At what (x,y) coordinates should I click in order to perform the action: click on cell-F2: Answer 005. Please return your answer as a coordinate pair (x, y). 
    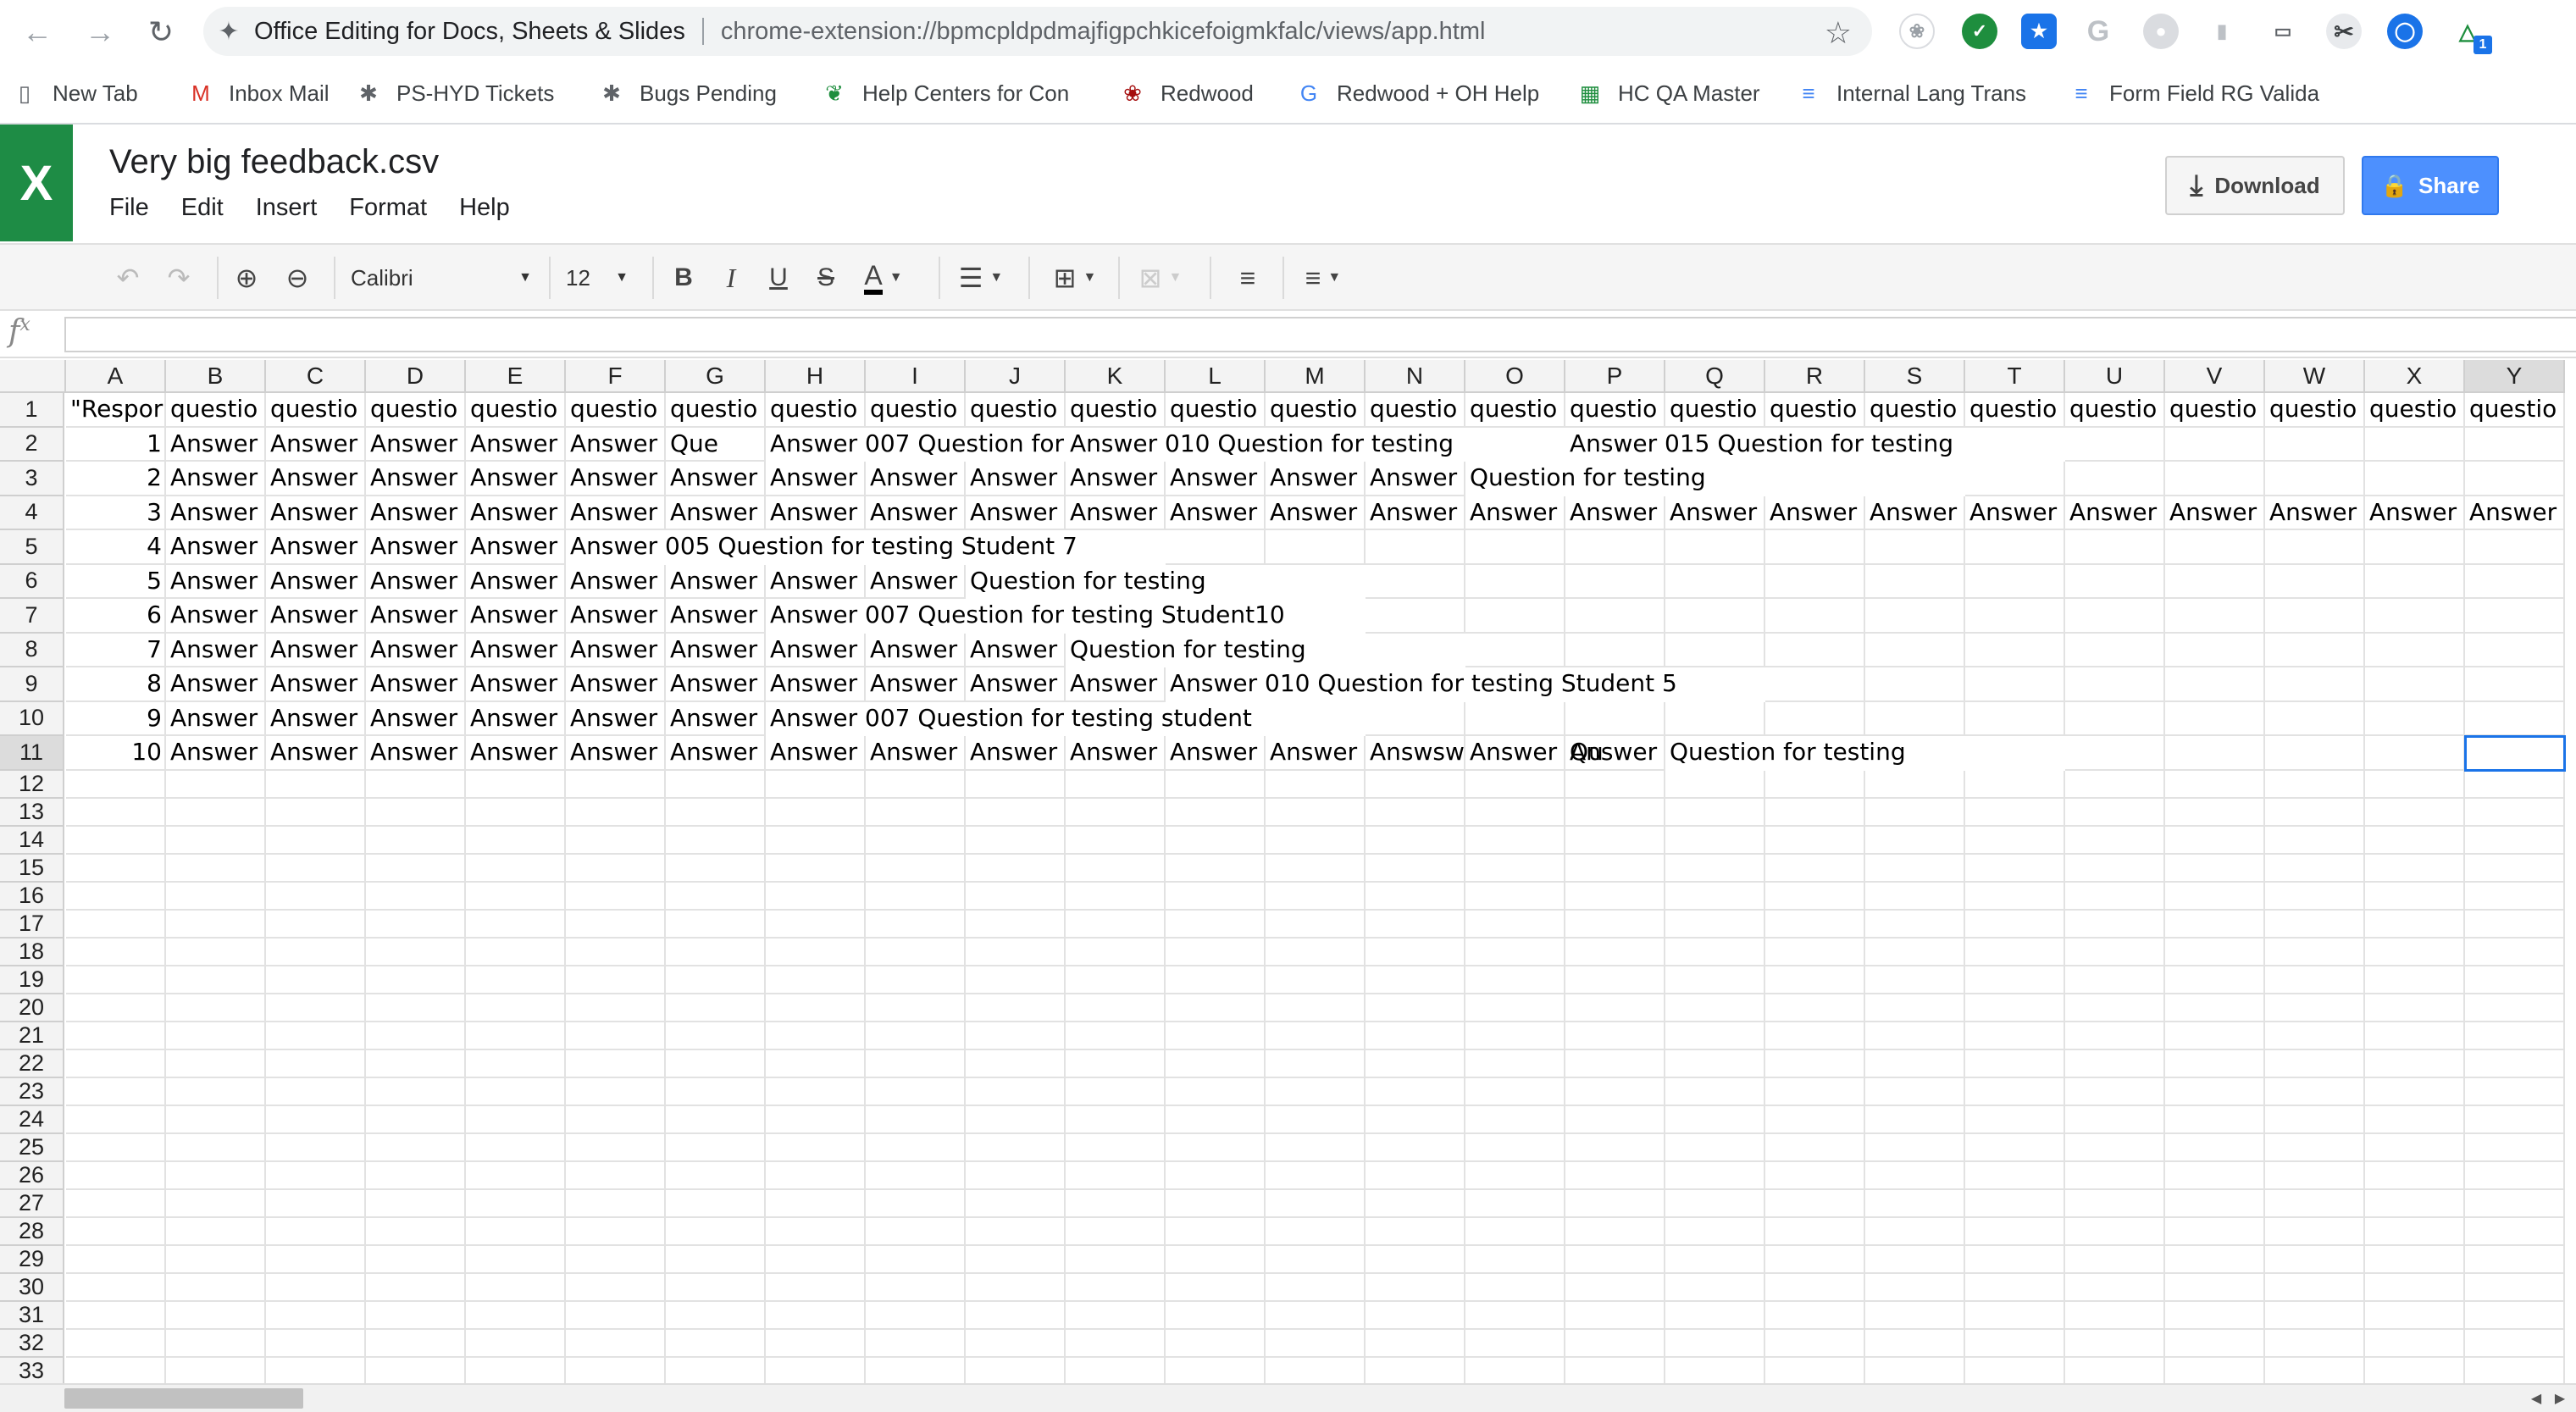
    Looking at the image, I should click on (616, 445).